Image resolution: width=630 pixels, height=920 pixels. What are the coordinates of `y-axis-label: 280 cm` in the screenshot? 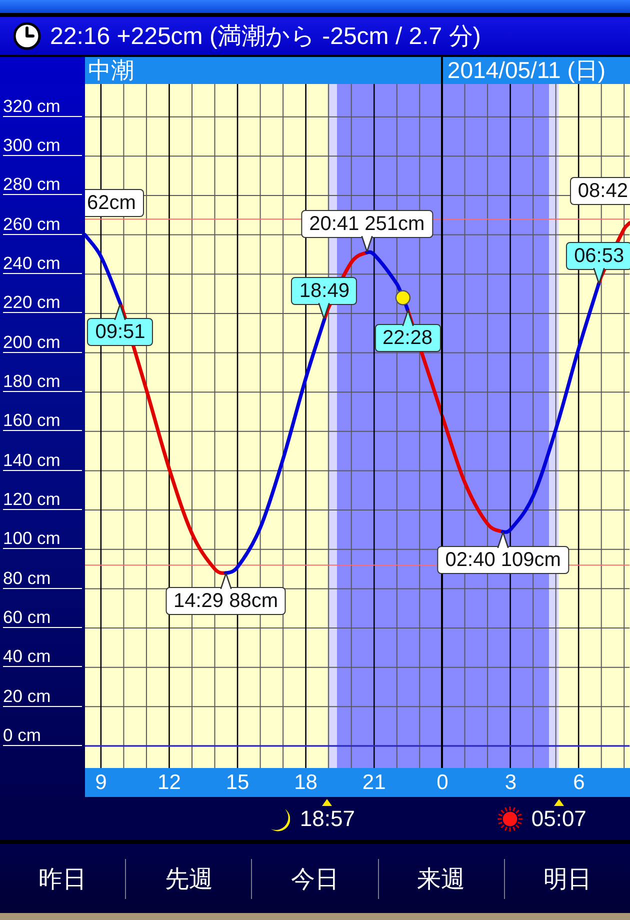 It's located at (42, 185).